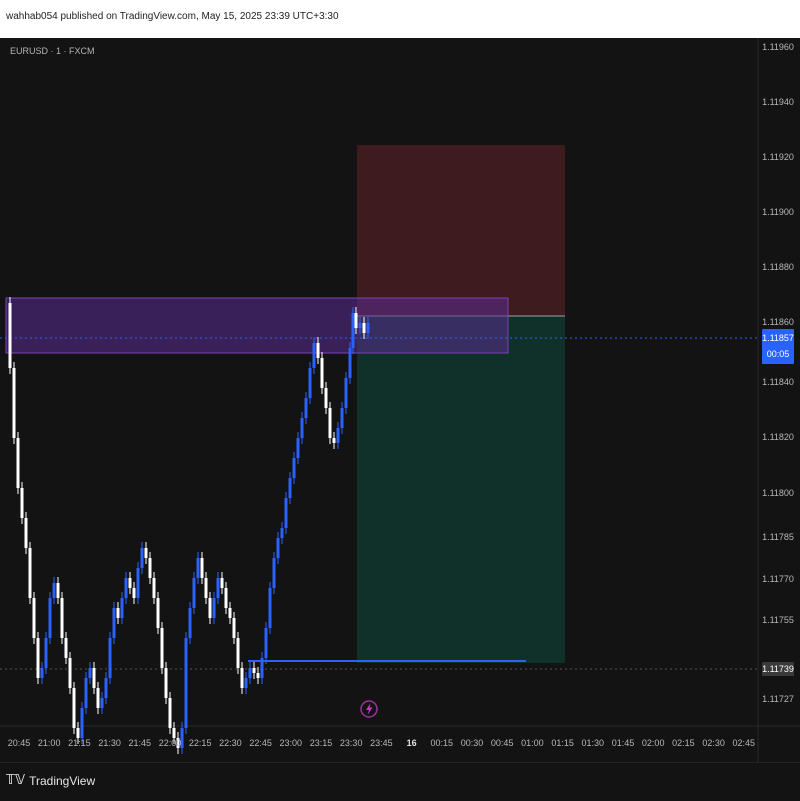 Image resolution: width=800 pixels, height=801 pixels. I want to click on footer-bar: 𝕋𝕍 TradingView, so click(400, 781).